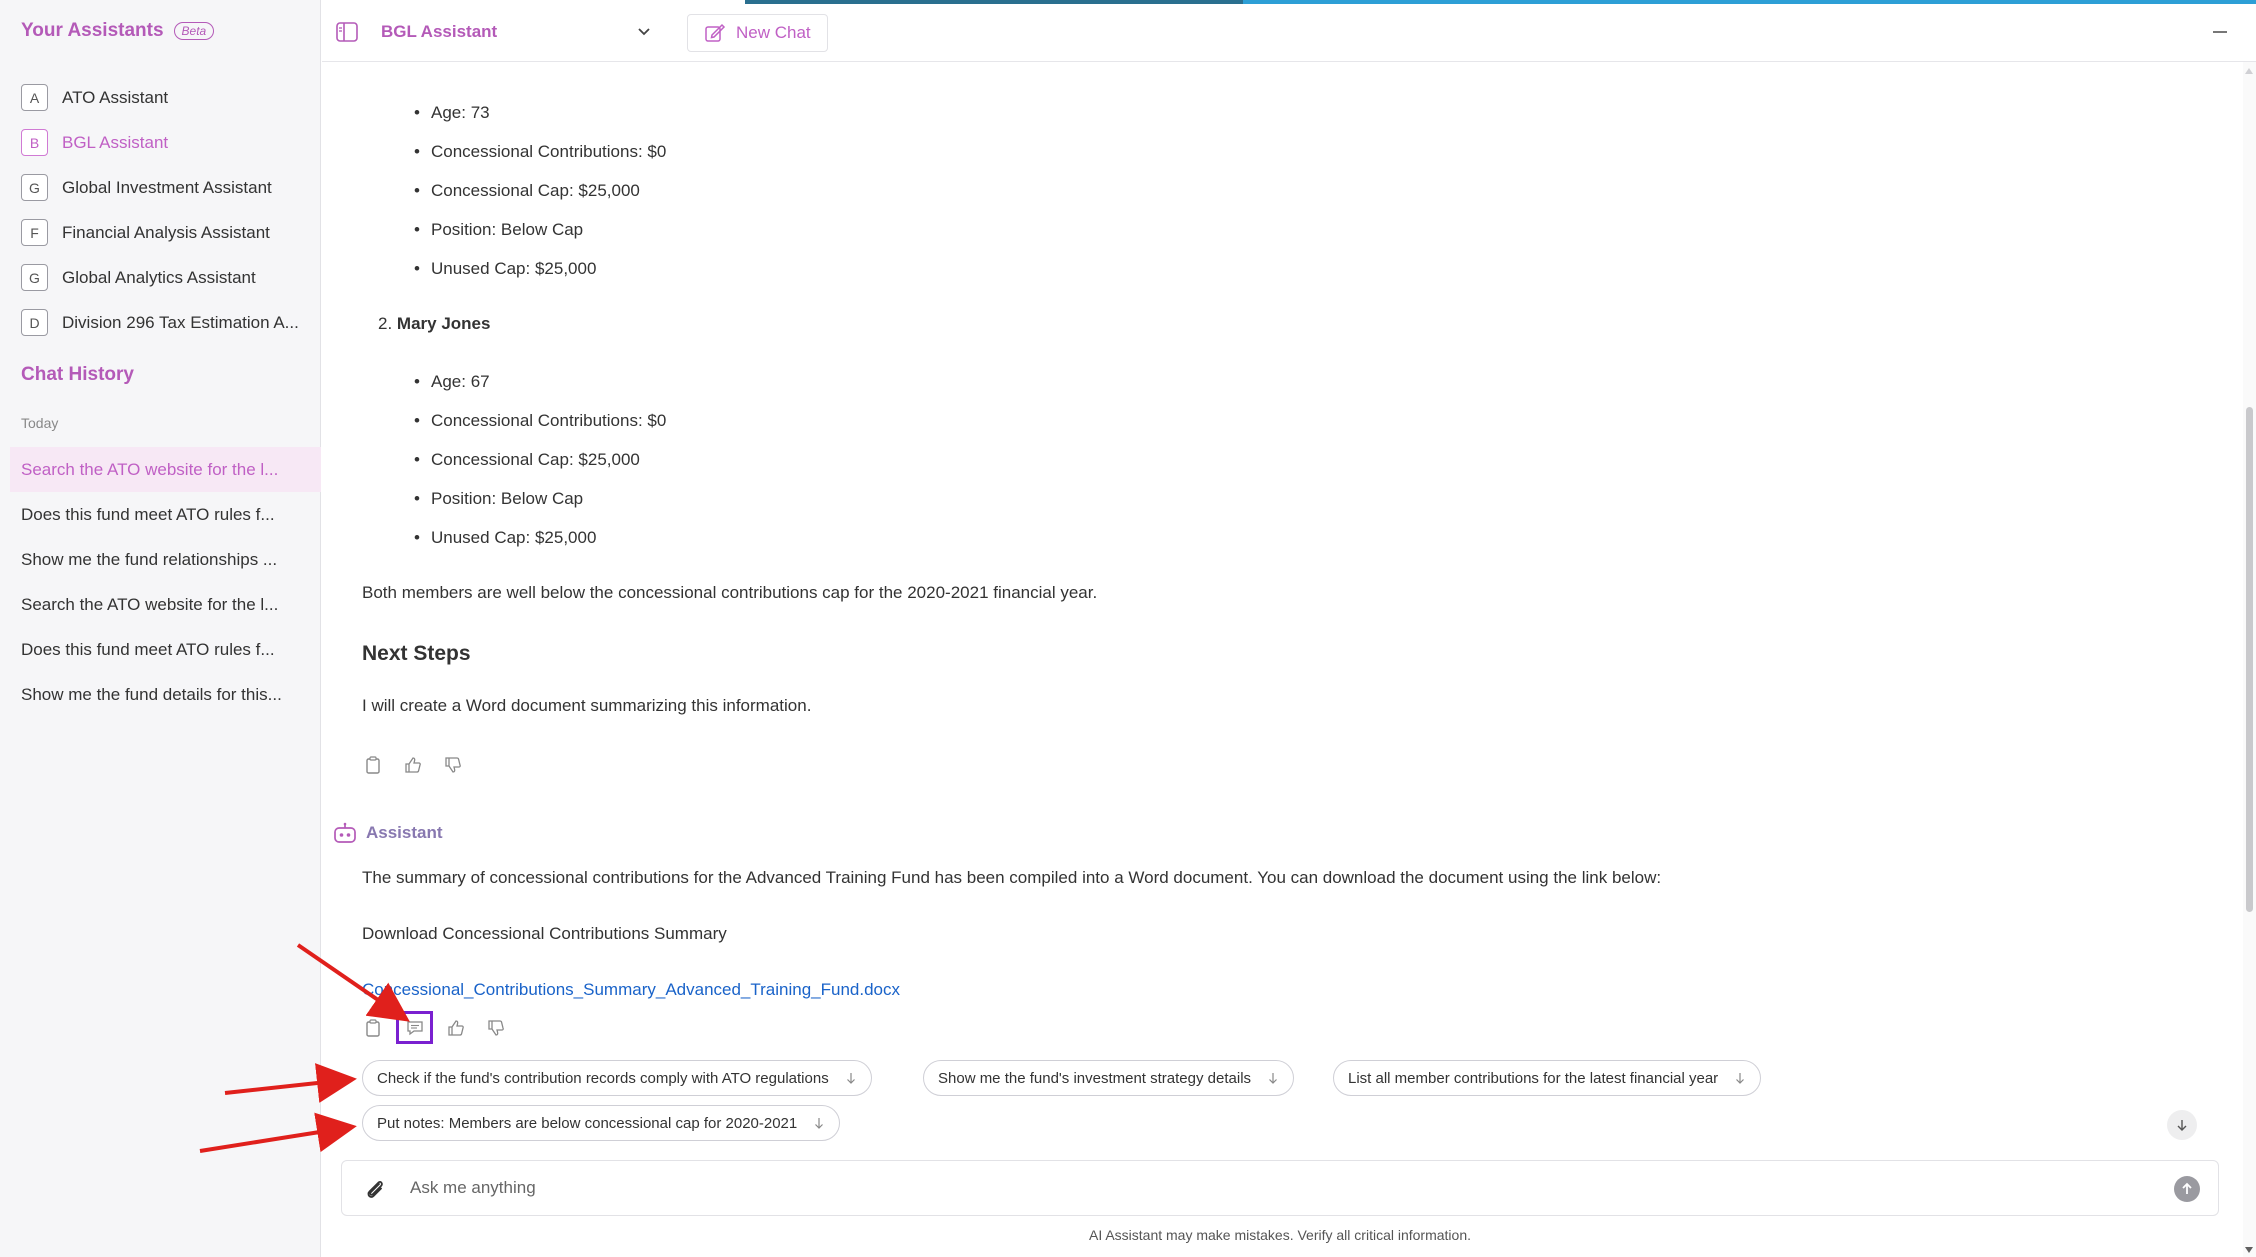 The width and height of the screenshot is (2256, 1257). Describe the element at coordinates (414, 1027) in the screenshot. I see `comment-icon` at that location.